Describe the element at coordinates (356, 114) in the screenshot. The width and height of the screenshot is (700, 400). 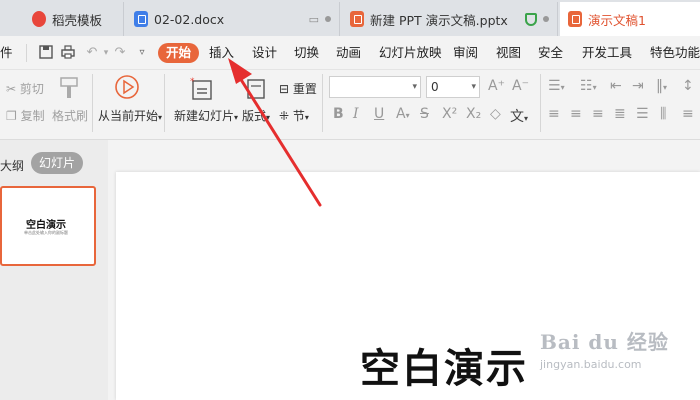
I see `italic-icon: I` at that location.